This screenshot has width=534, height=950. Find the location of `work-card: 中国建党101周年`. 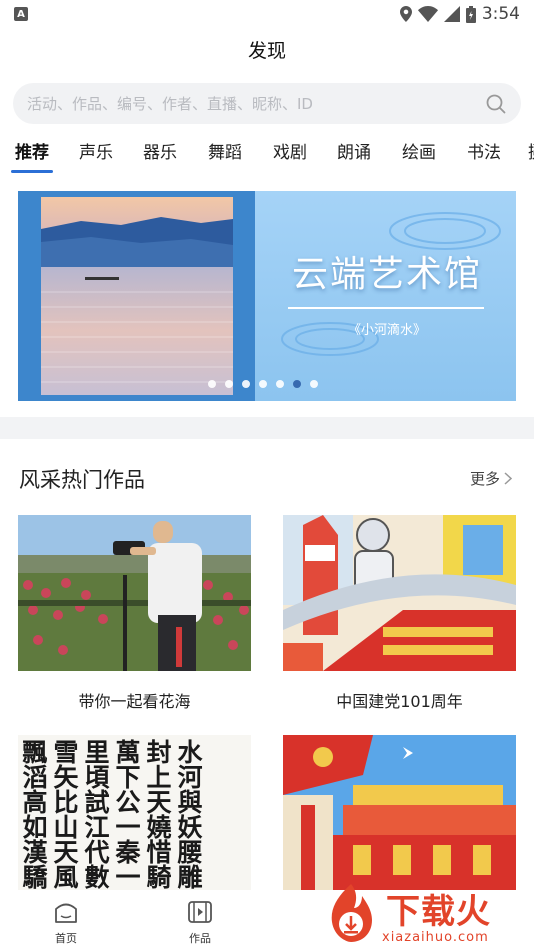

work-card: 中国建党101周年 is located at coordinates (399, 613).